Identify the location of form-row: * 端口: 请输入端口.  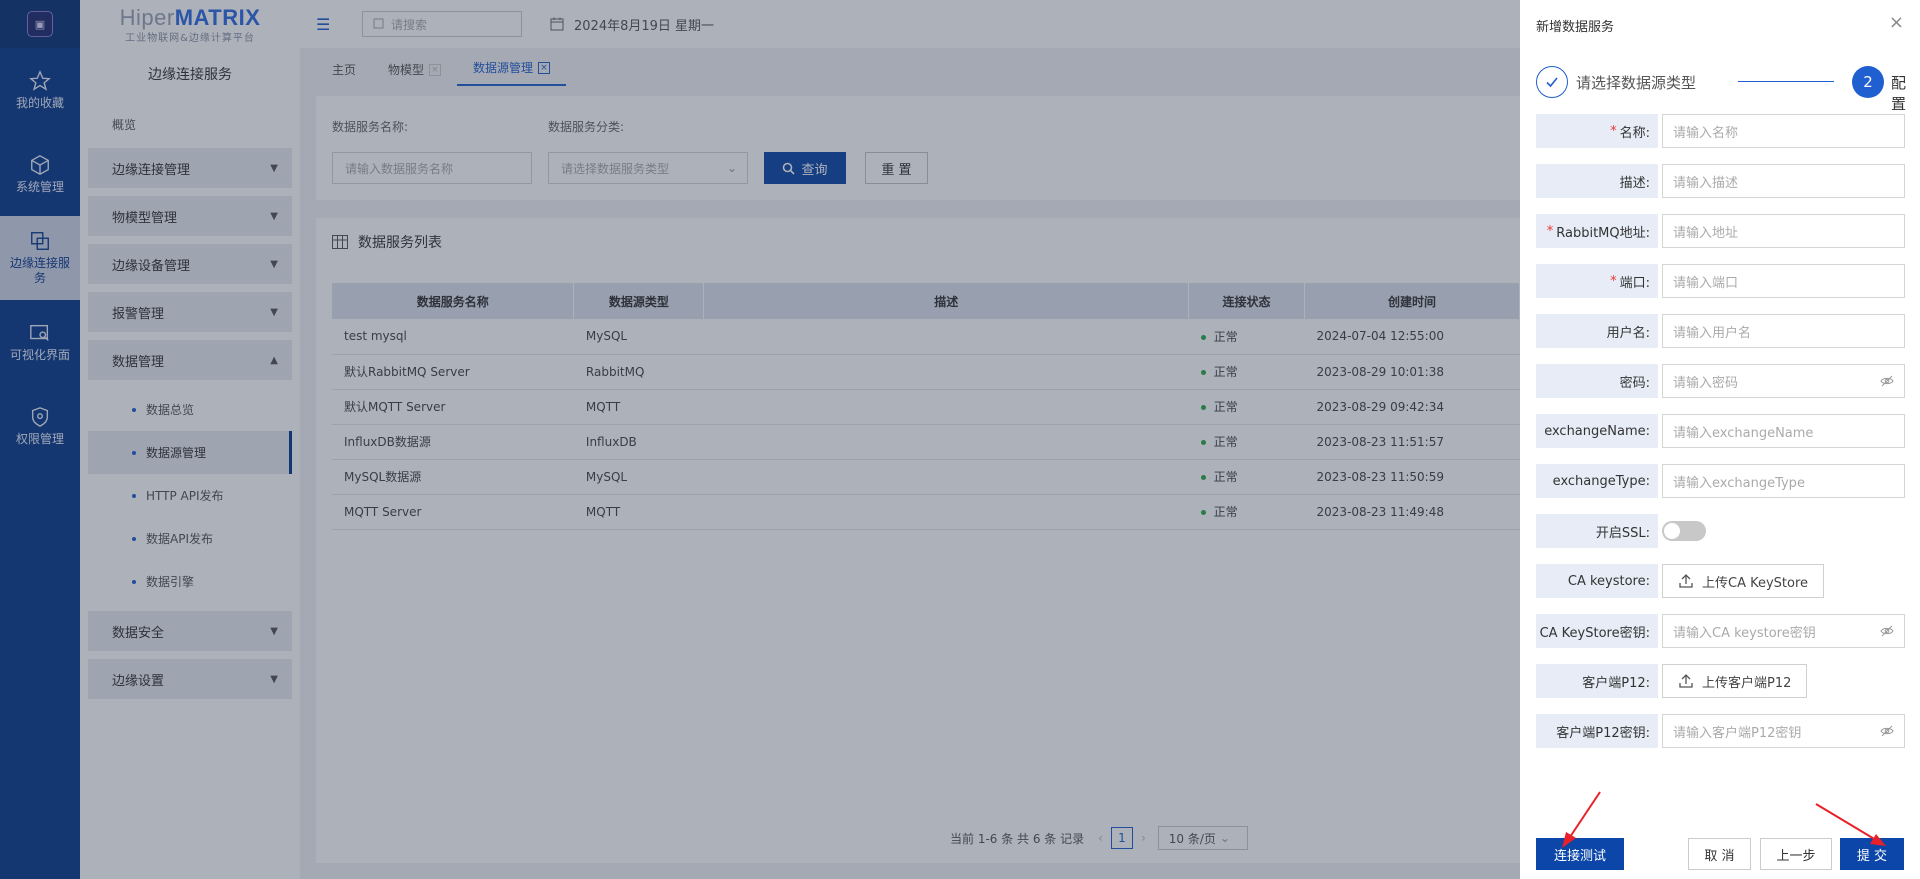
(1720, 281).